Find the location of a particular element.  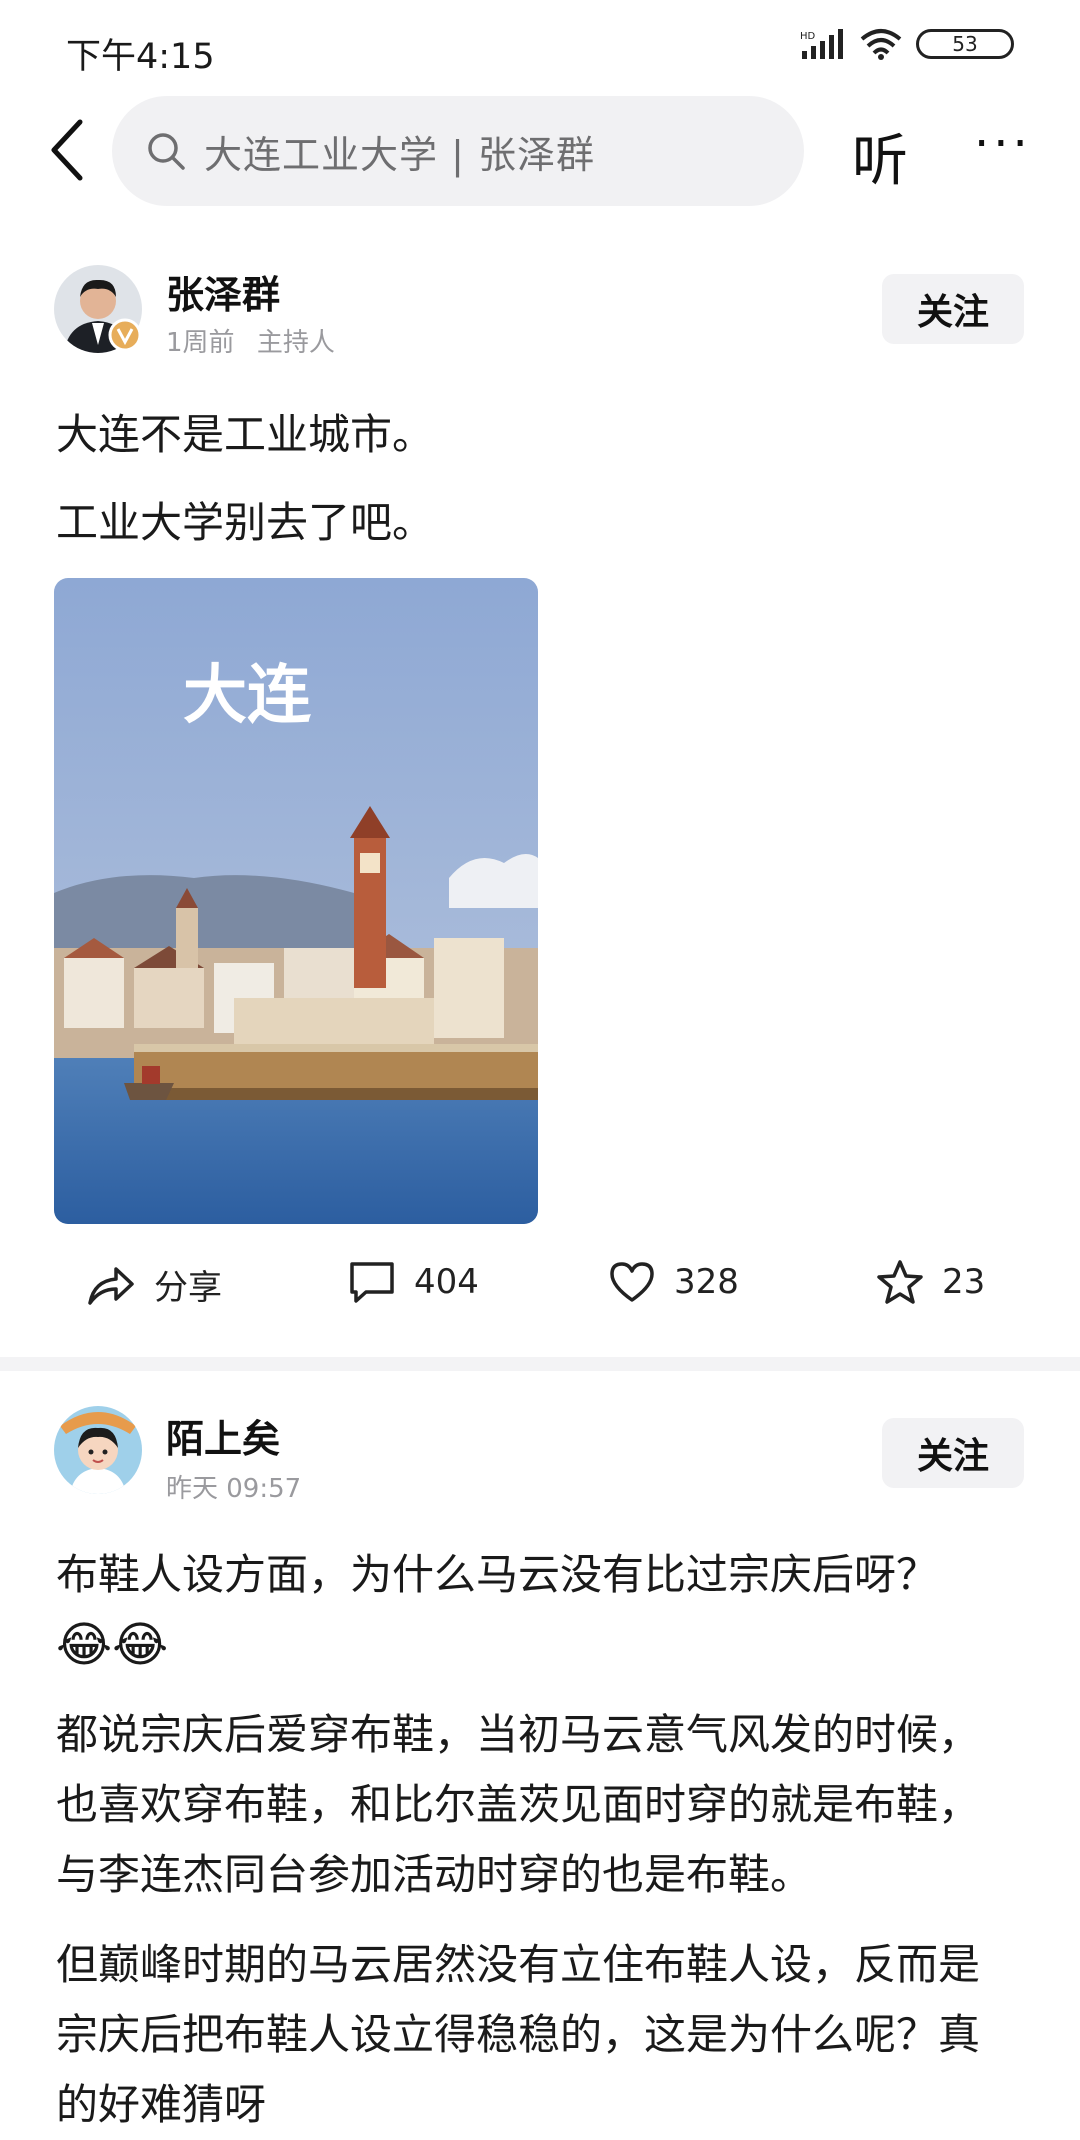

listen-button: 听 is located at coordinates (880, 156).